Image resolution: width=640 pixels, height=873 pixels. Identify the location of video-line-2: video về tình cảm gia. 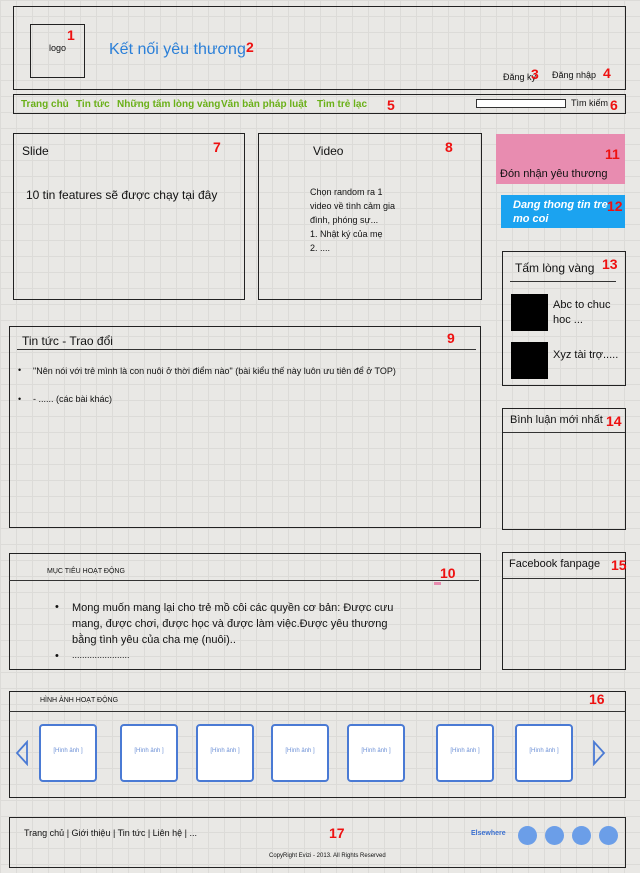
(353, 206).